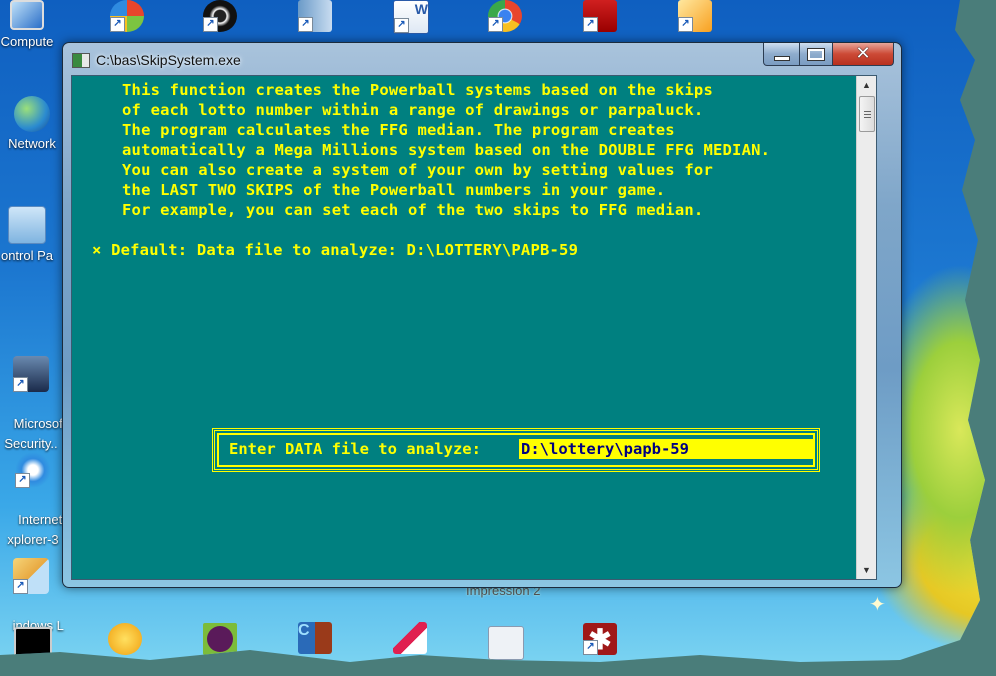  What do you see at coordinates (27, 15) in the screenshot?
I see `computer-icon` at bounding box center [27, 15].